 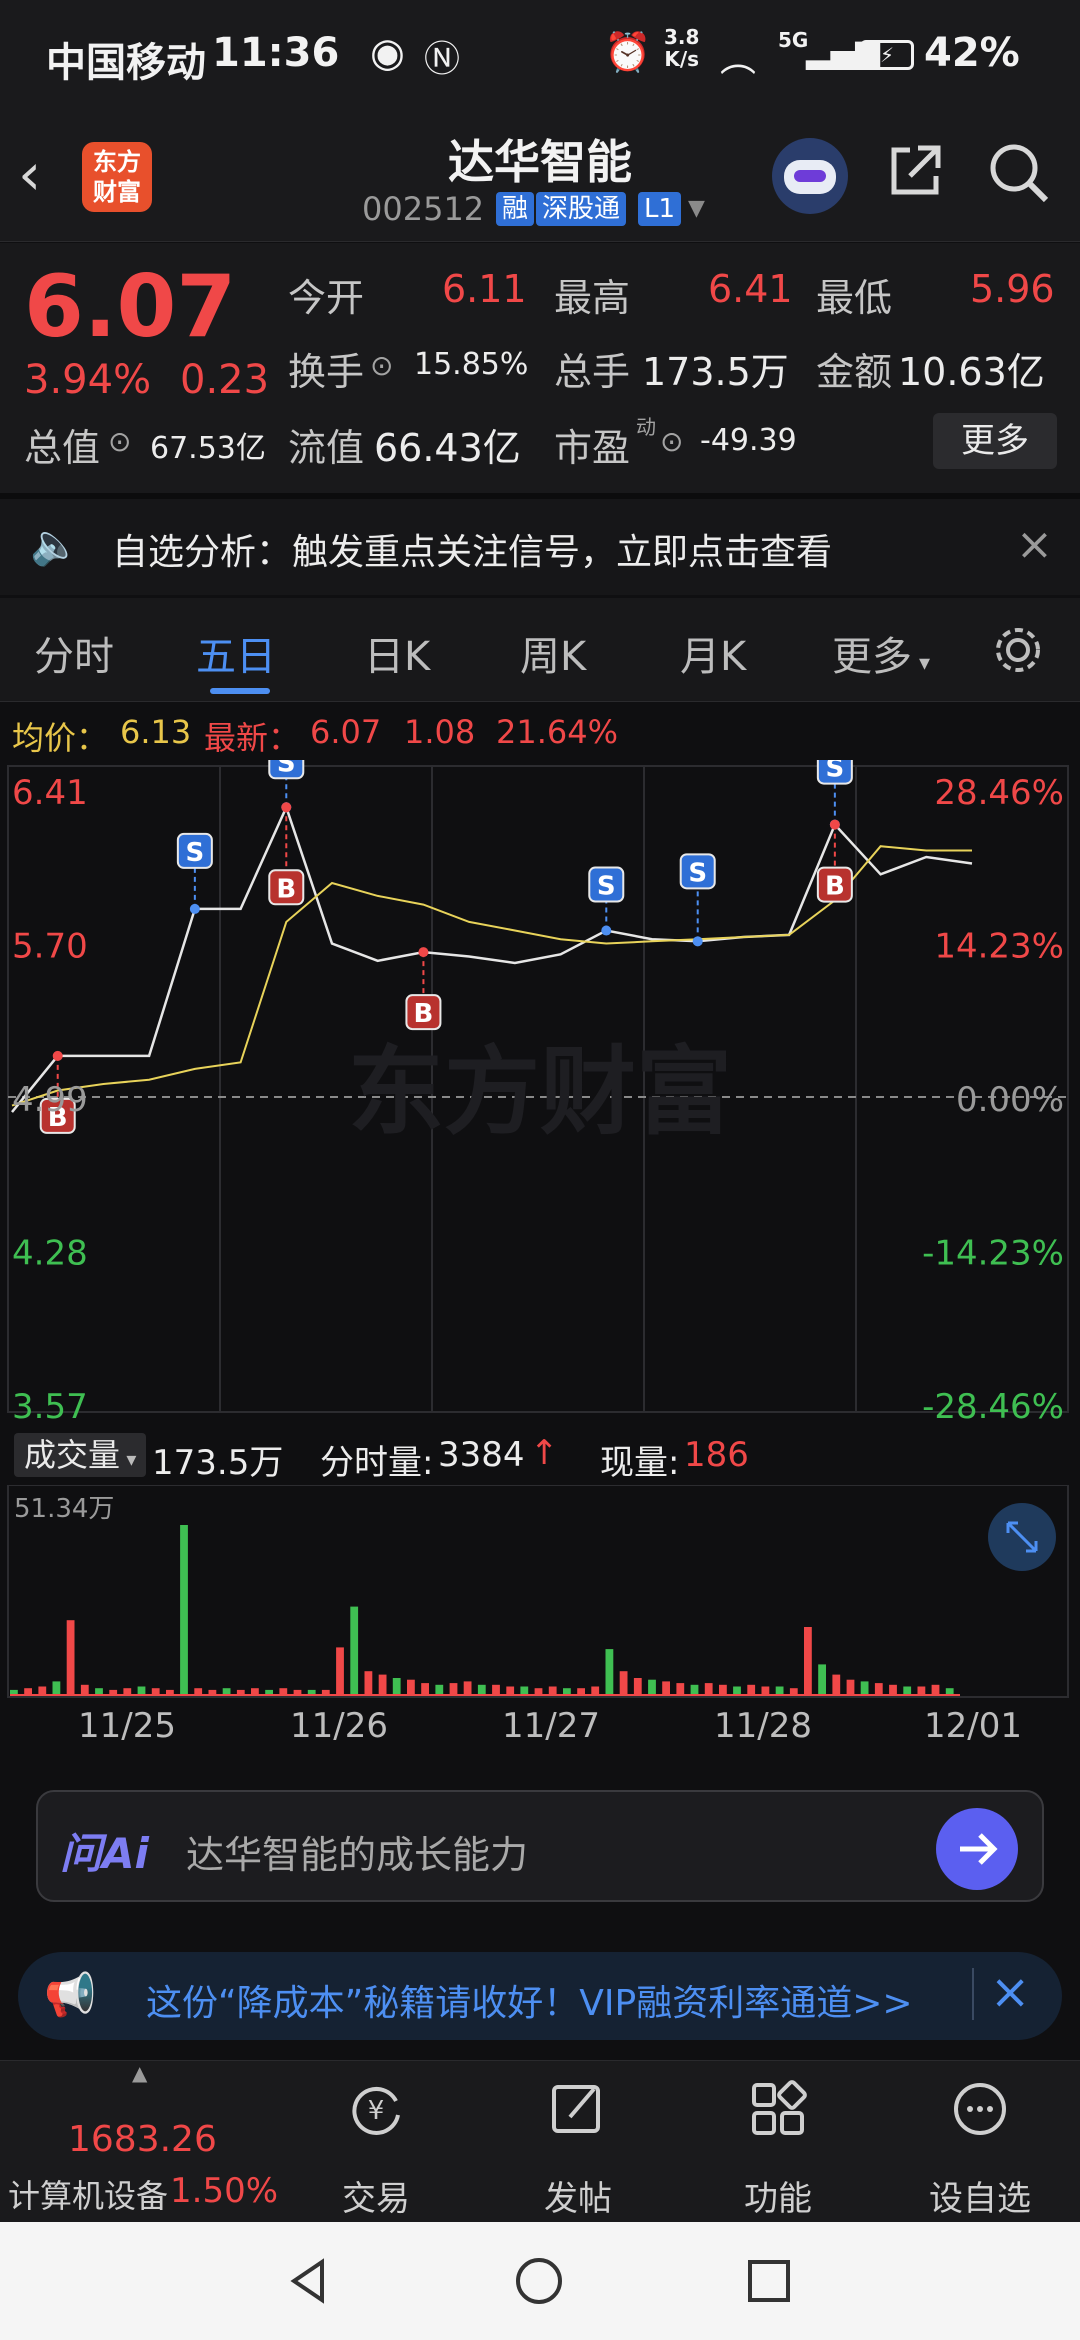 What do you see at coordinates (915, 171) in the screenshot?
I see `share-icon` at bounding box center [915, 171].